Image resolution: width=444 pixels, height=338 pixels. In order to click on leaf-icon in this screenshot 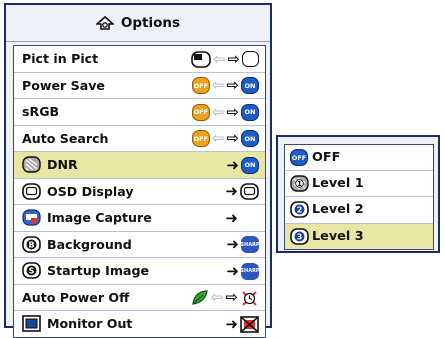, I will do `click(200, 297)`.